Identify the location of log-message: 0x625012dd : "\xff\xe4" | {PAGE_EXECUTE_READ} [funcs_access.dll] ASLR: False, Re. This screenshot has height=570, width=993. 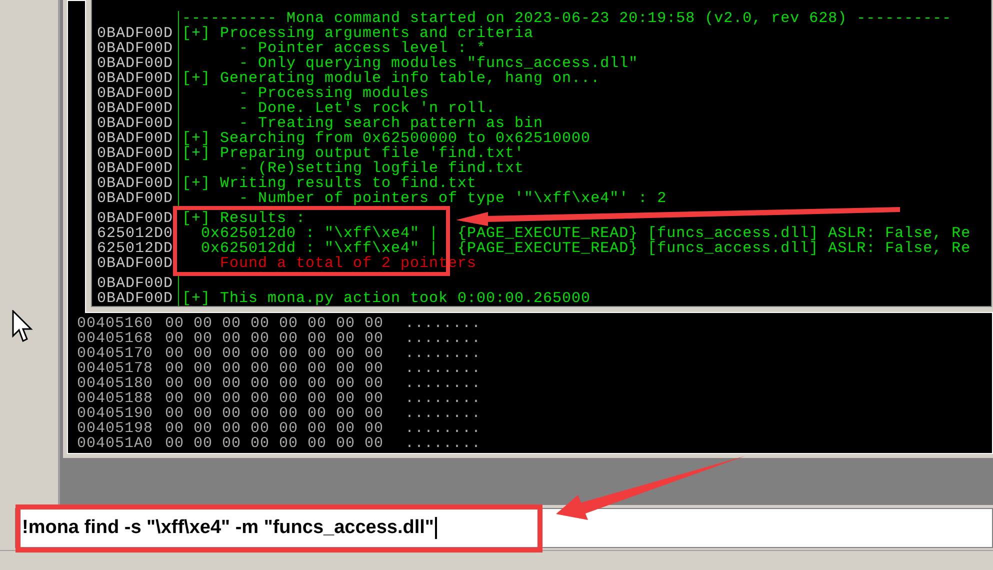
(585, 248).